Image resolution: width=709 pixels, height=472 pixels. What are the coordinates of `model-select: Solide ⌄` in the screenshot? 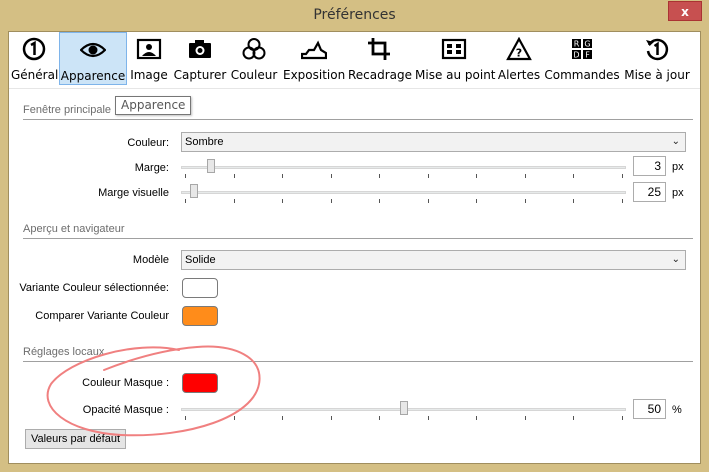 It's located at (433, 260).